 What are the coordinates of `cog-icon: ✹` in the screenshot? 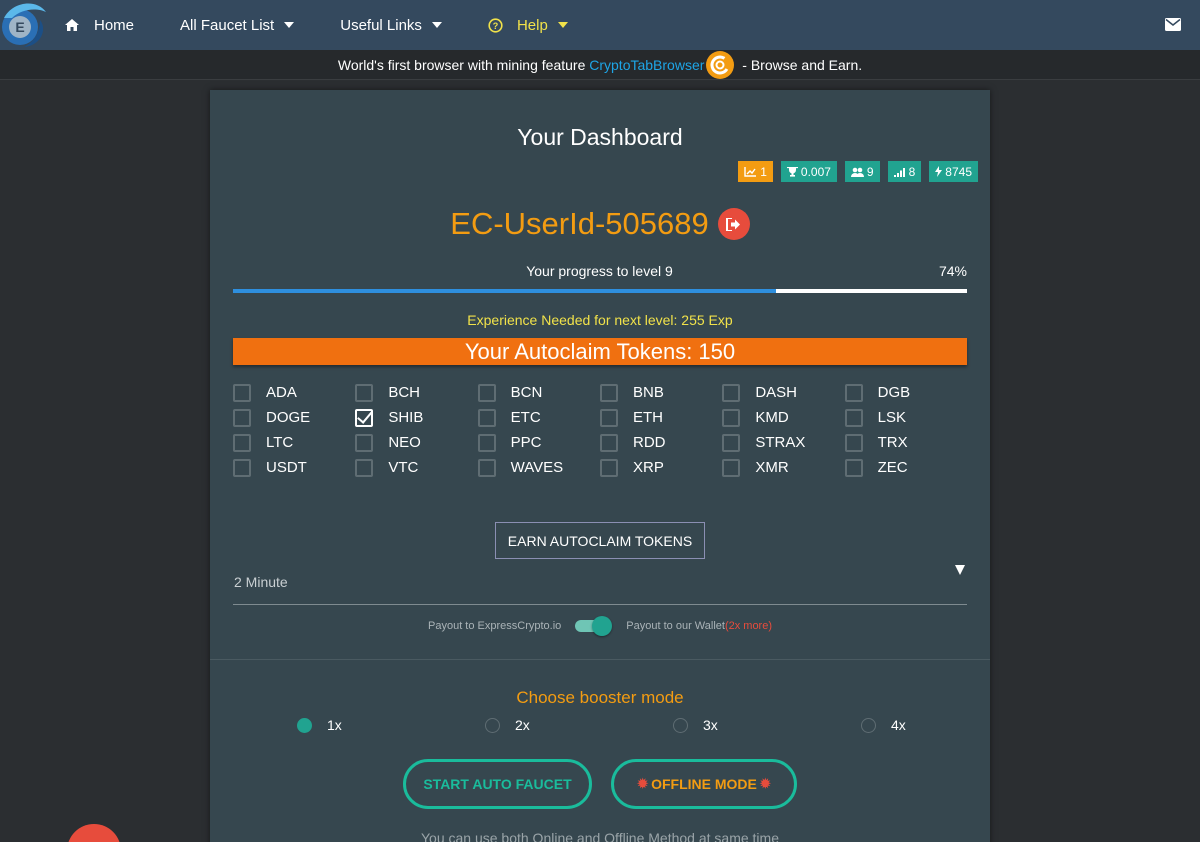 It's located at (765, 783).